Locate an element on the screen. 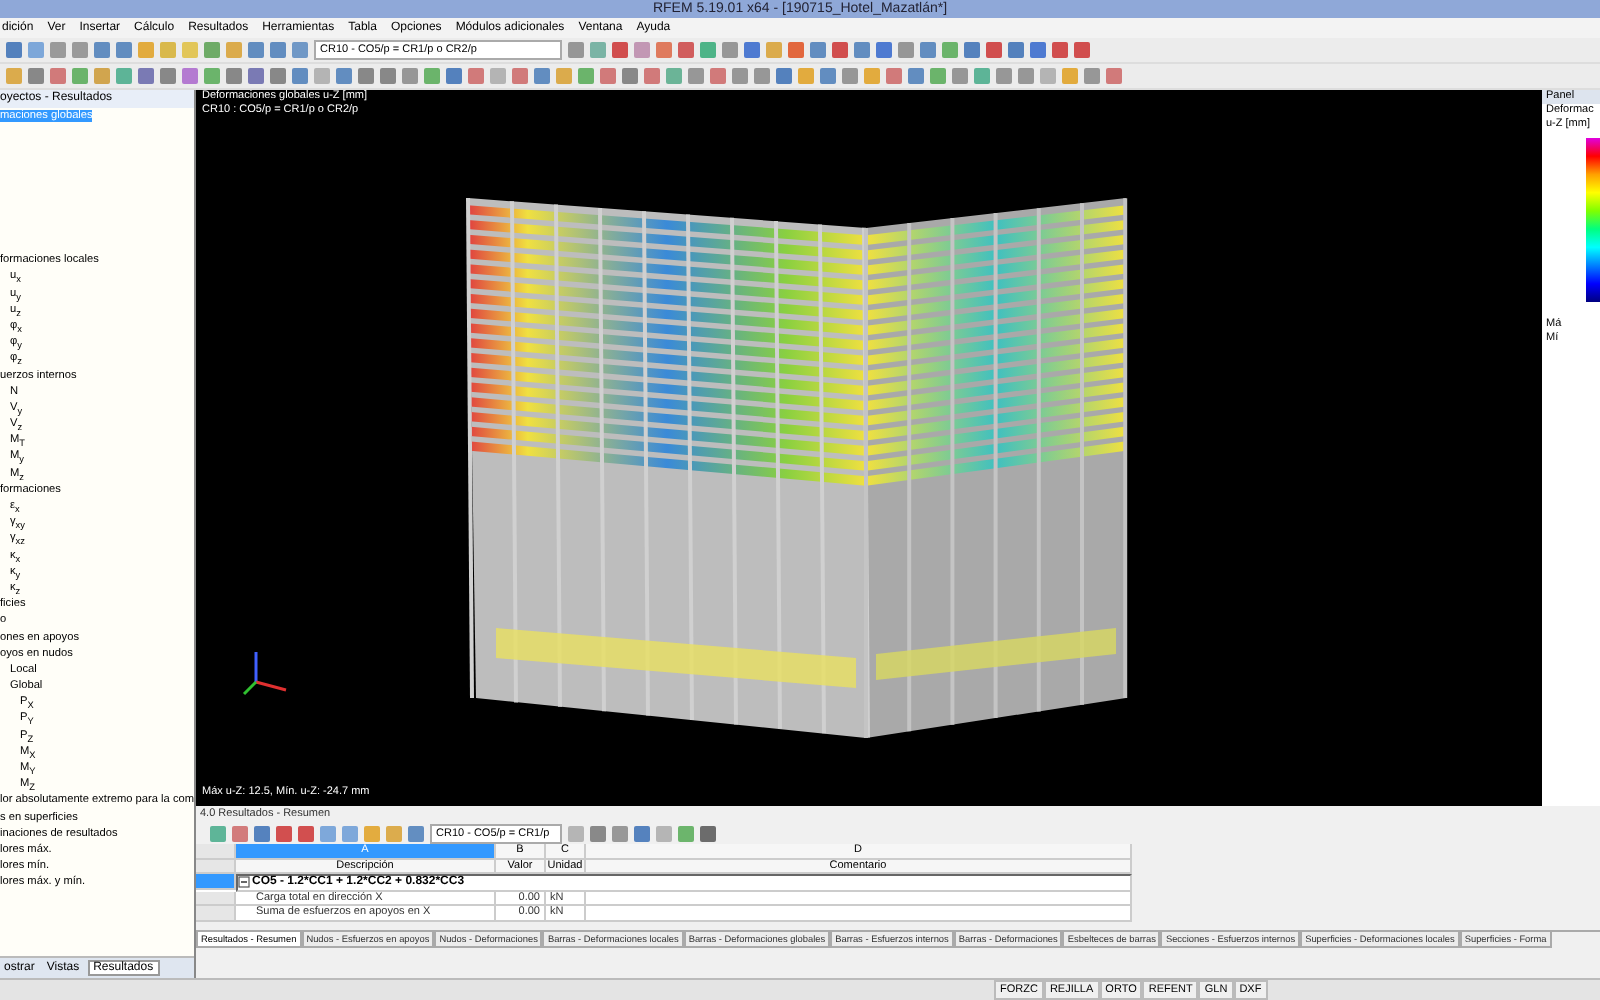  collapse-icon is located at coordinates (244, 882).